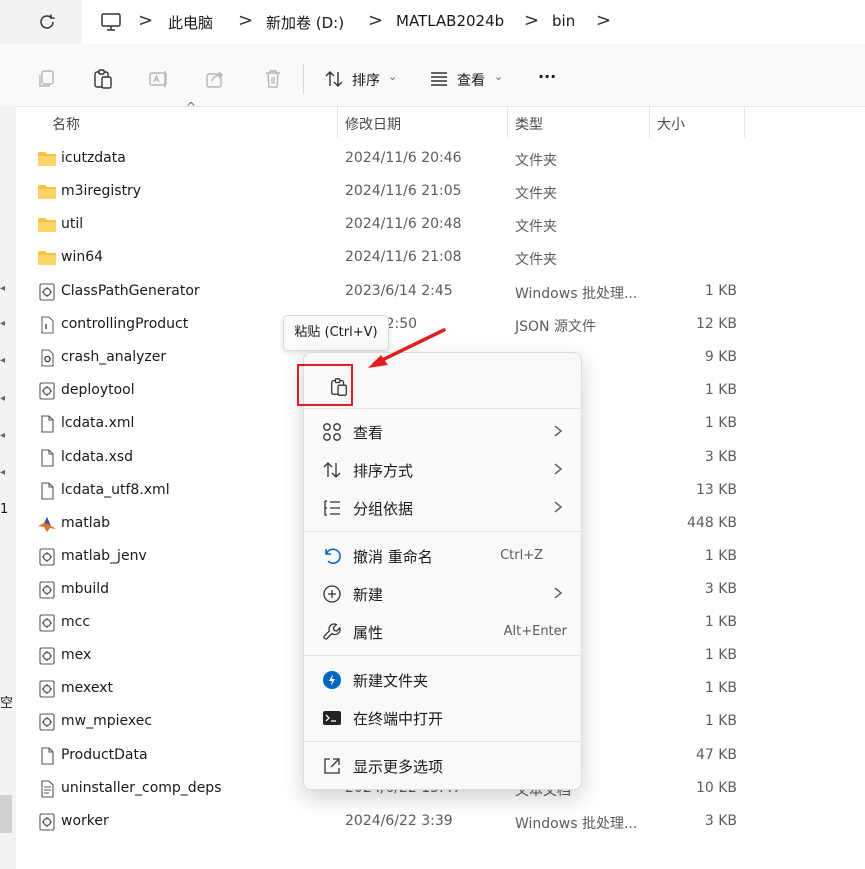 The image size is (865, 869). I want to click on file-modified-date: 2024/6/22 3:39, so click(399, 821).